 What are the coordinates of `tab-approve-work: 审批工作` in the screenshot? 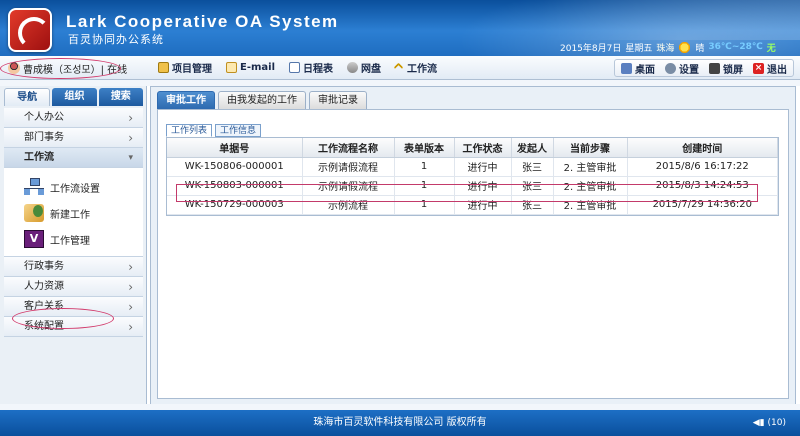 It's located at (186, 100).